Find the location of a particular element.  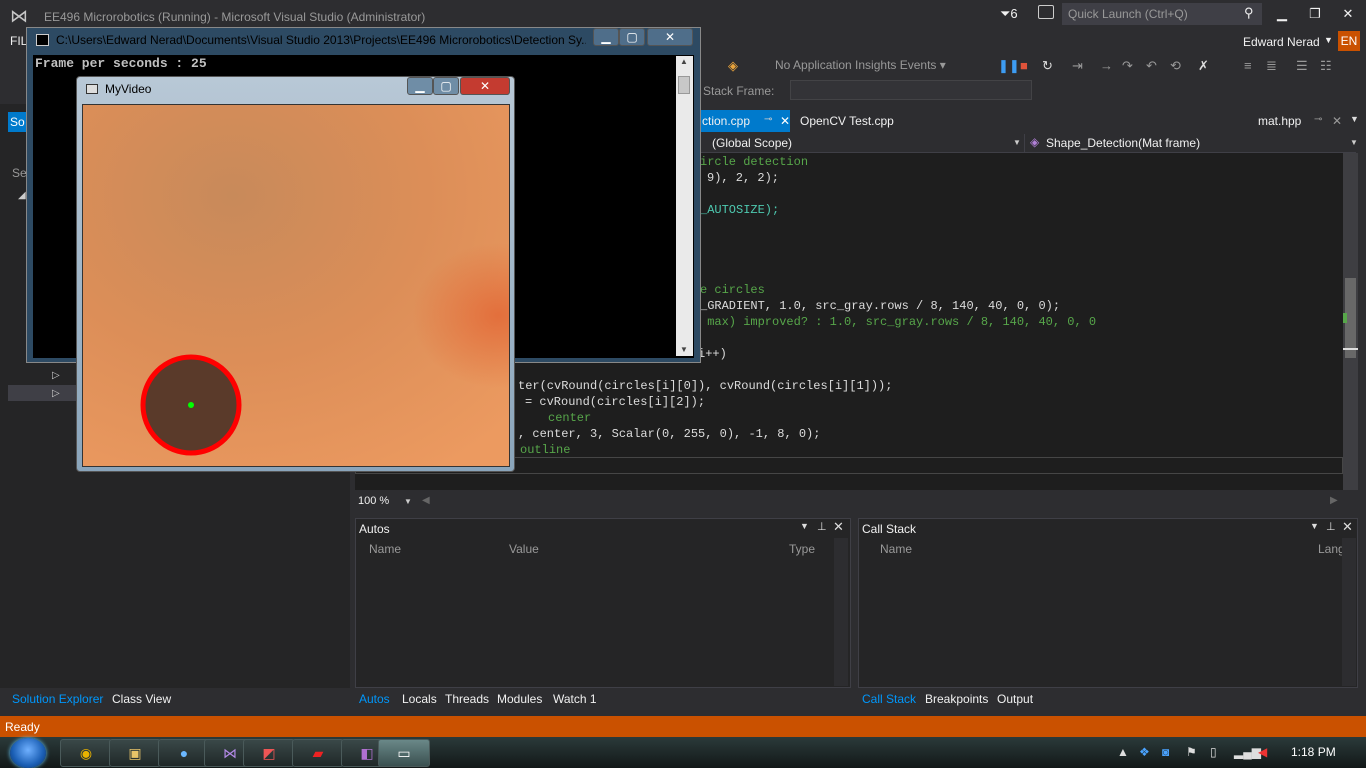

step-out-icon: ↶ is located at coordinates (1151, 66).